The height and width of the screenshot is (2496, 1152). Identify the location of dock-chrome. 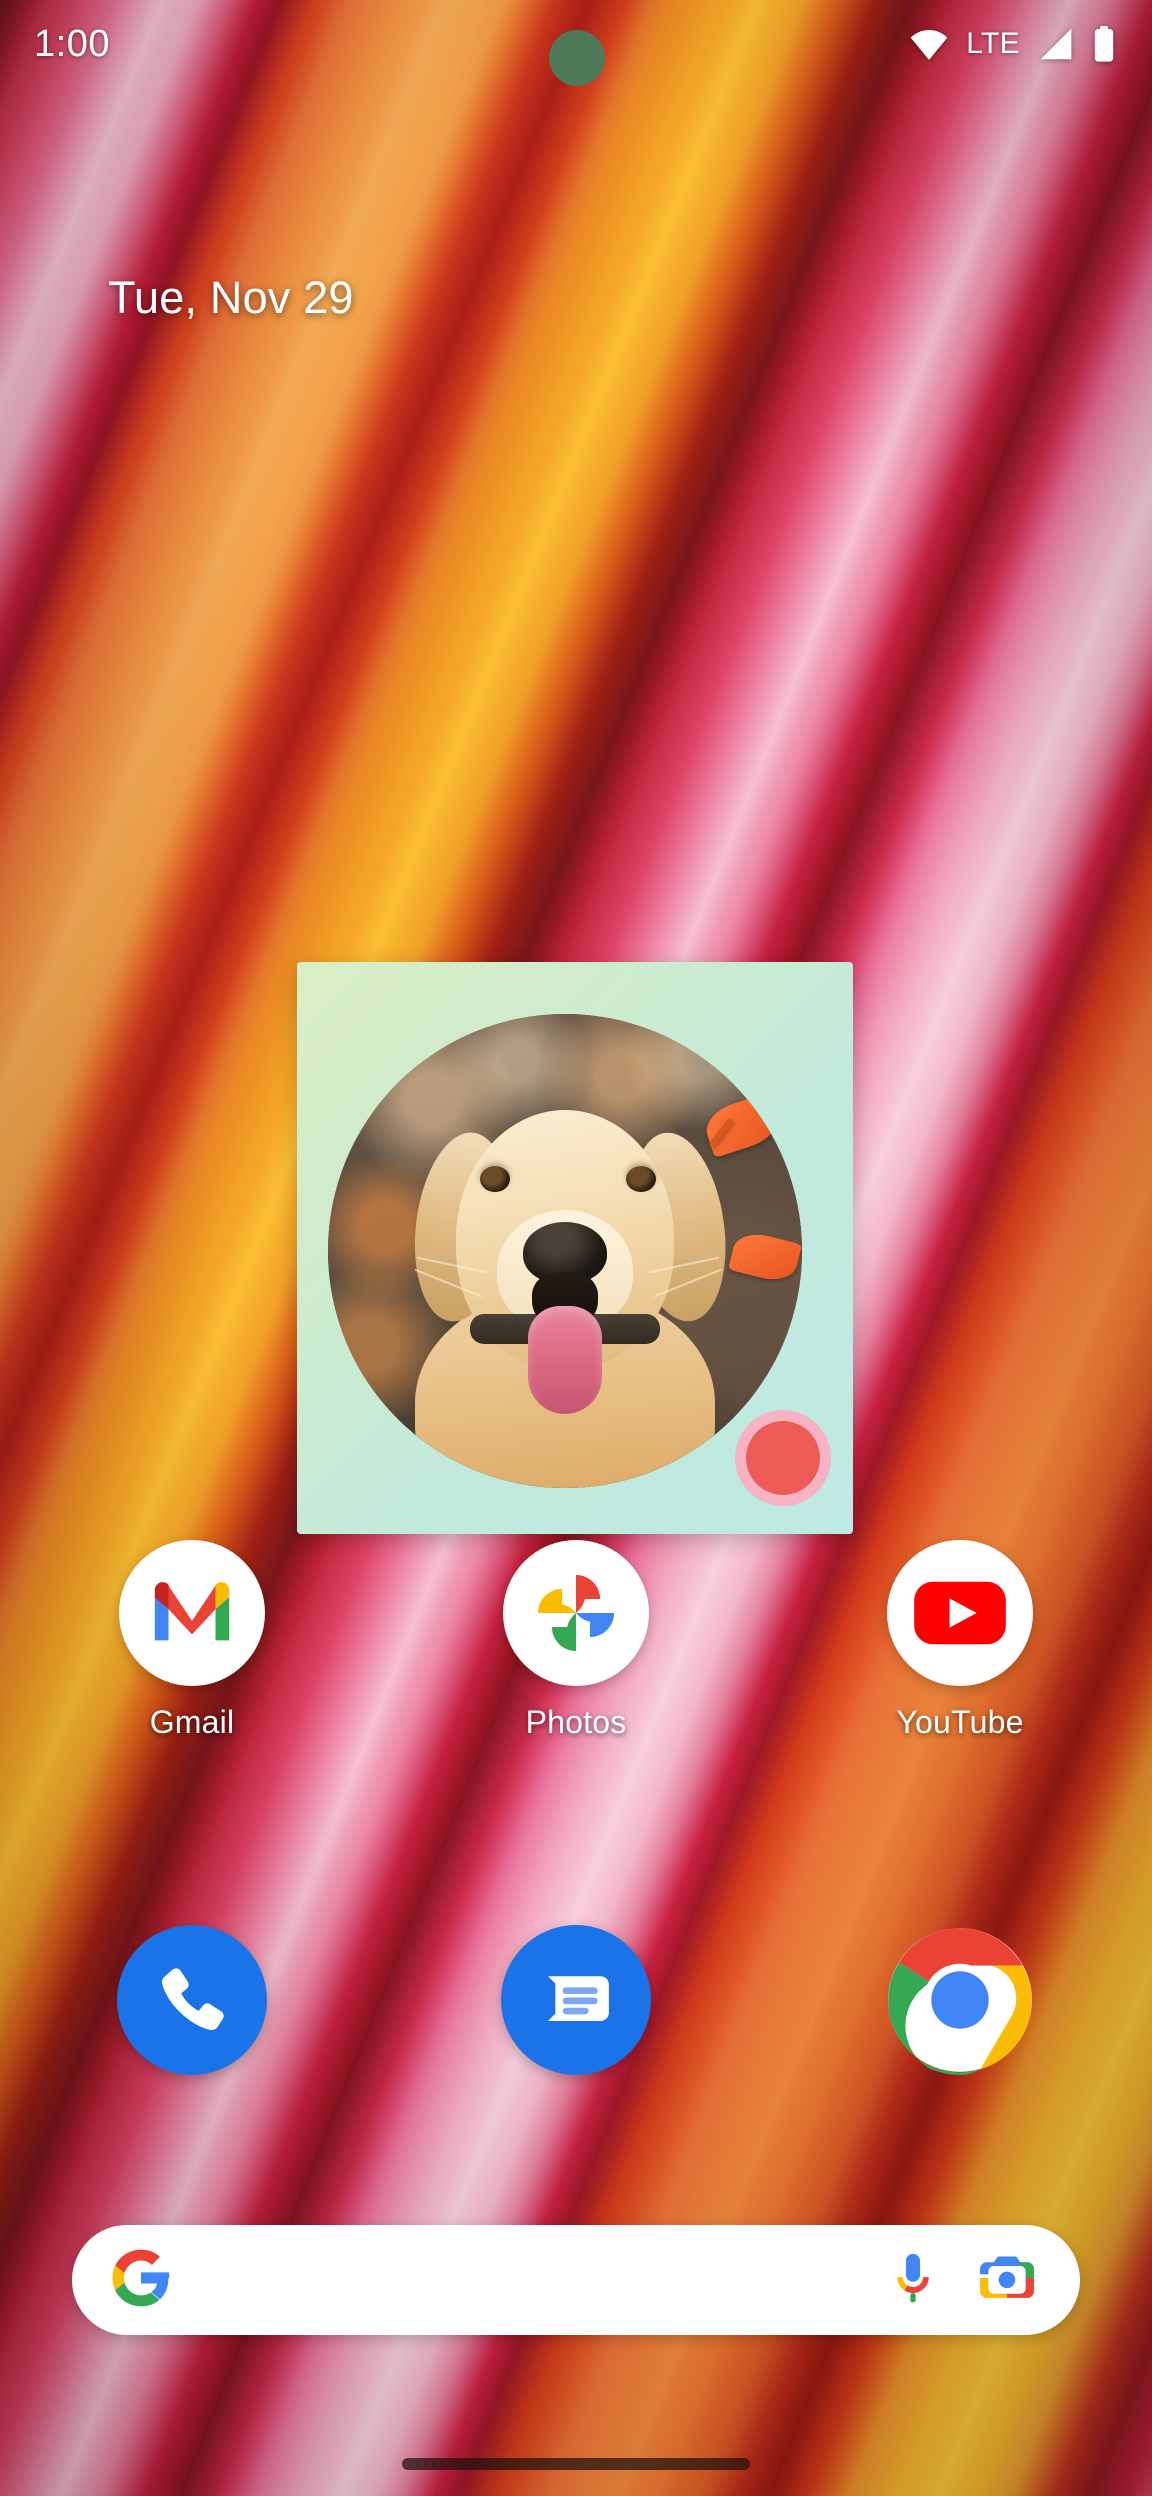
(960, 2000).